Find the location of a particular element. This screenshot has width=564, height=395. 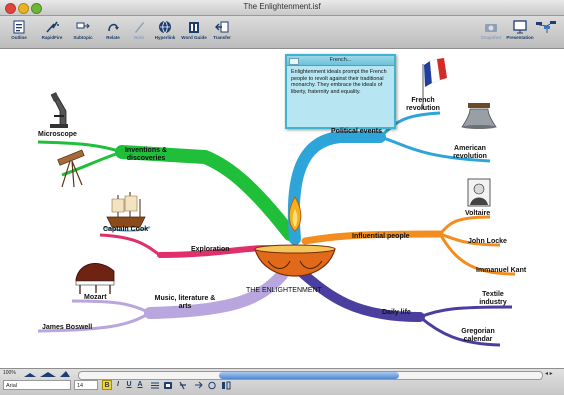

scrollbar-thumb is located at coordinates (309, 375).